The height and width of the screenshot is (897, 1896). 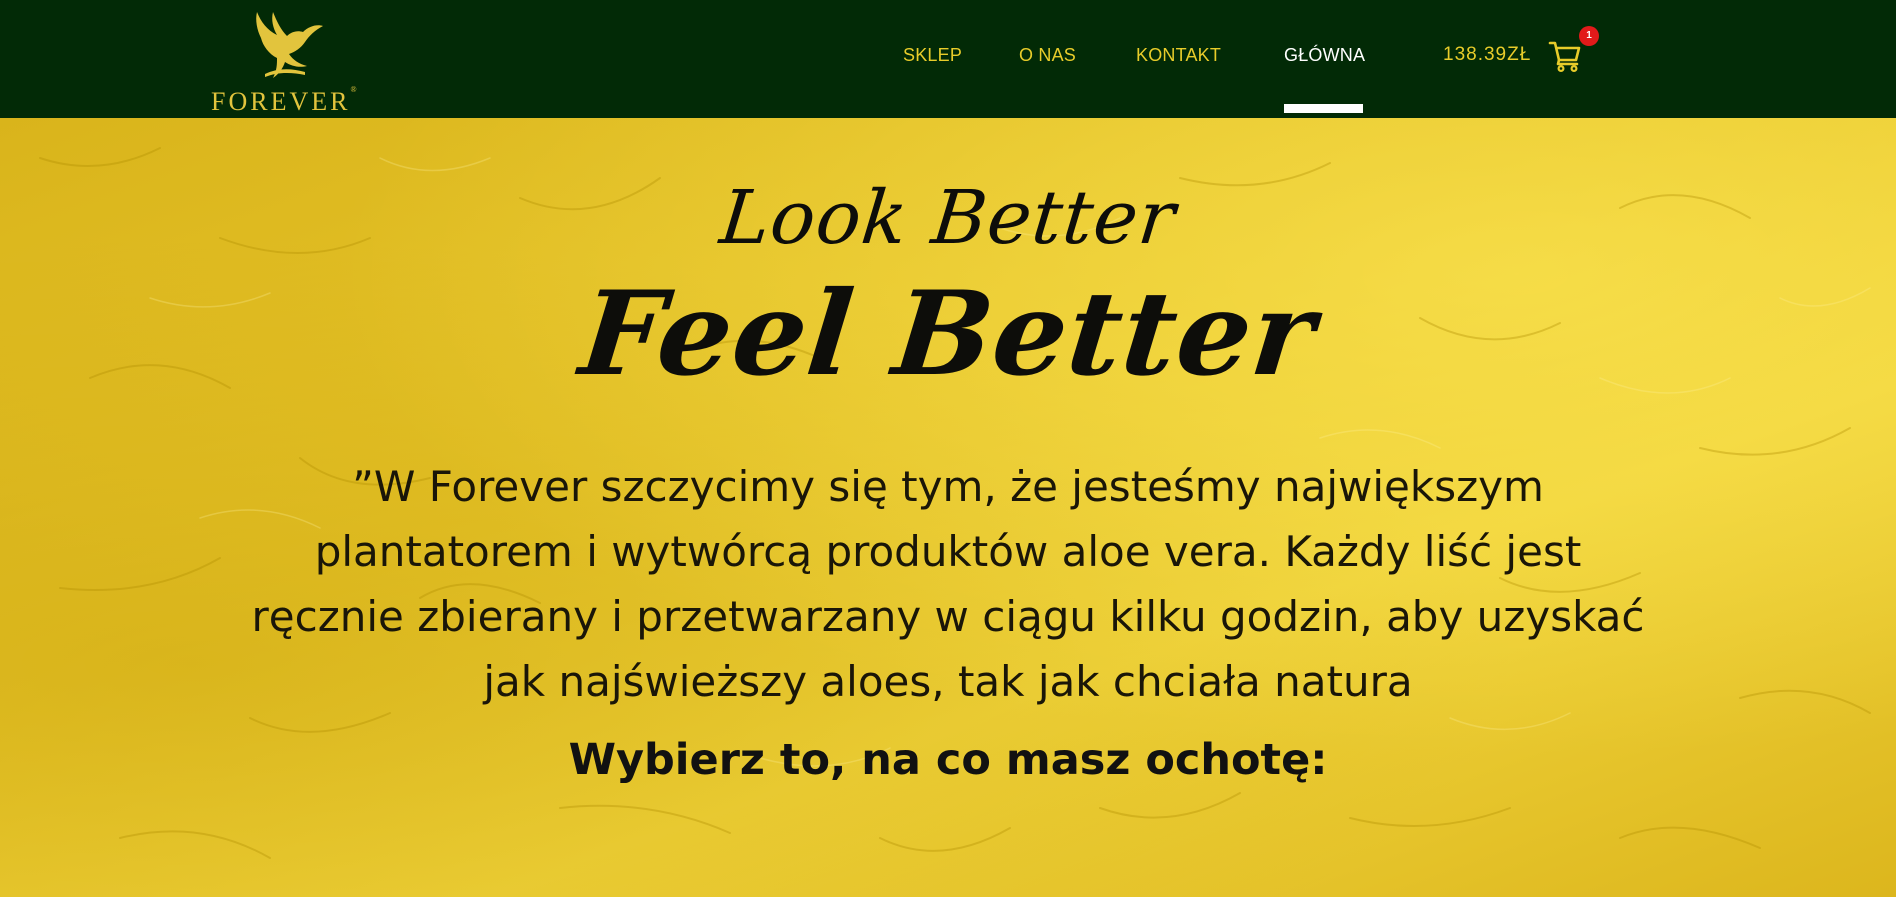 What do you see at coordinates (1323, 108) in the screenshot?
I see `active-nav-indicator` at bounding box center [1323, 108].